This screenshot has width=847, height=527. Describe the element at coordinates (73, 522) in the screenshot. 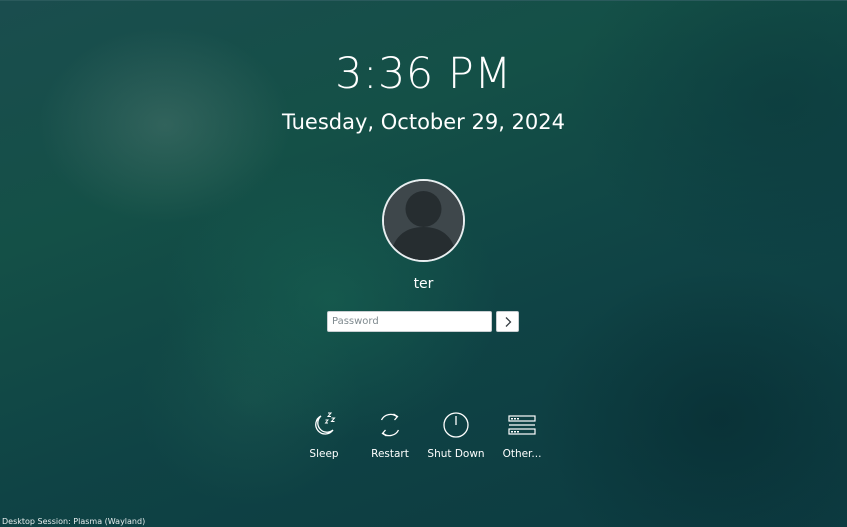

I see `desktop-session-selector: Desktop Session: Plasma (Wayland)` at that location.